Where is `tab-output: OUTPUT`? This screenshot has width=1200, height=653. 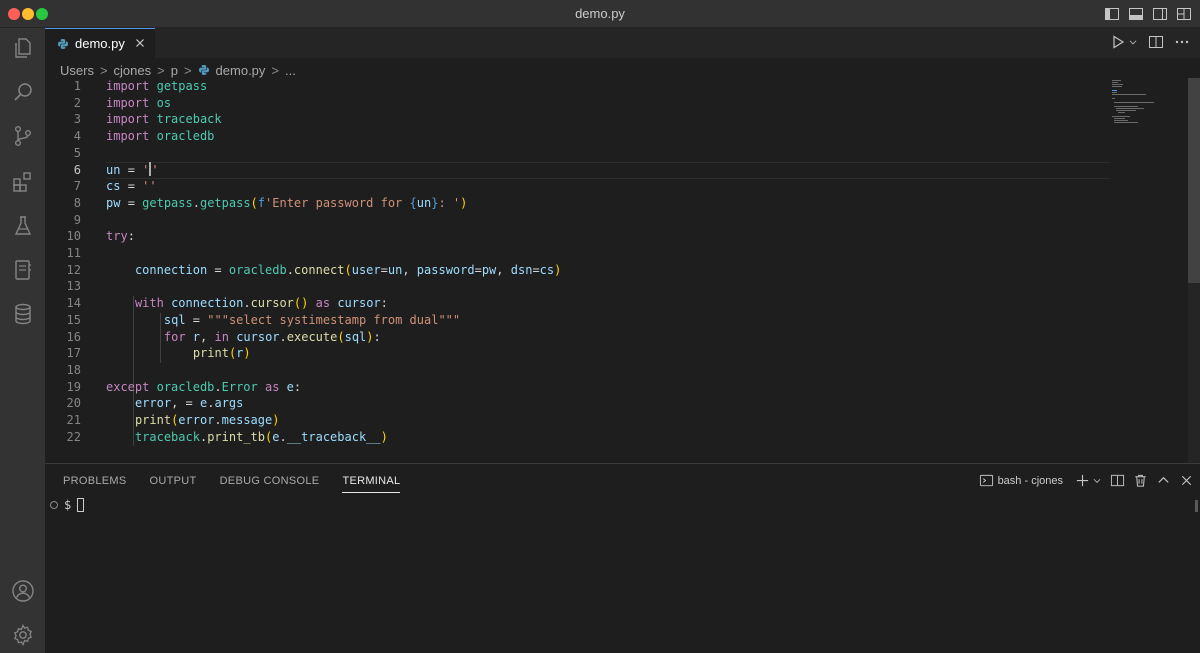
tab-output: OUTPUT is located at coordinates (173, 484).